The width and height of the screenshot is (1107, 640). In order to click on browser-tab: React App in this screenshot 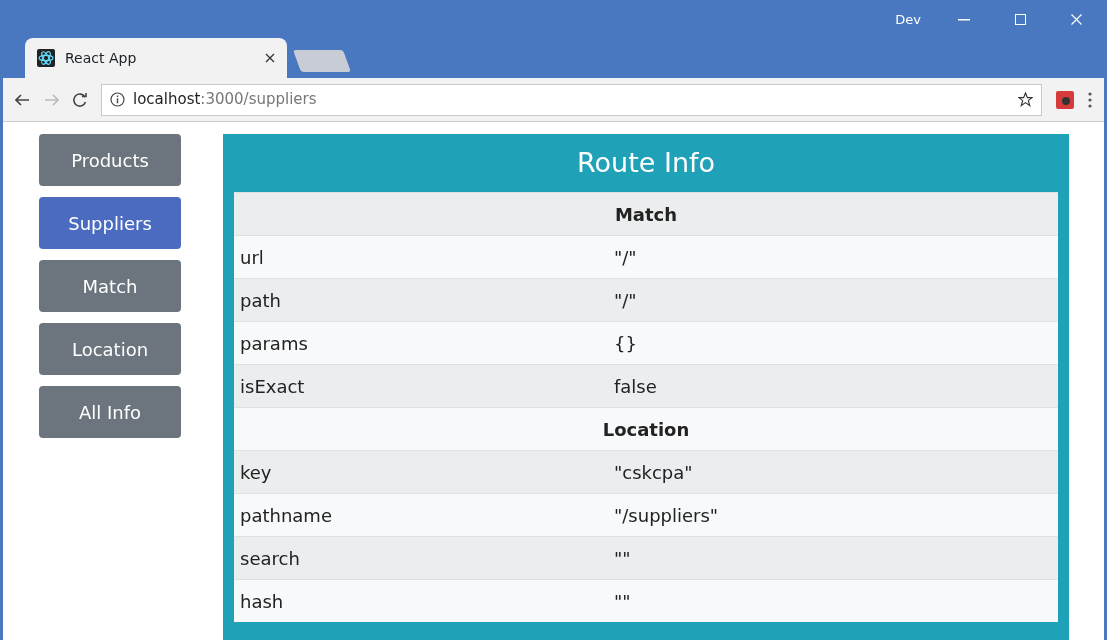, I will do `click(156, 58)`.